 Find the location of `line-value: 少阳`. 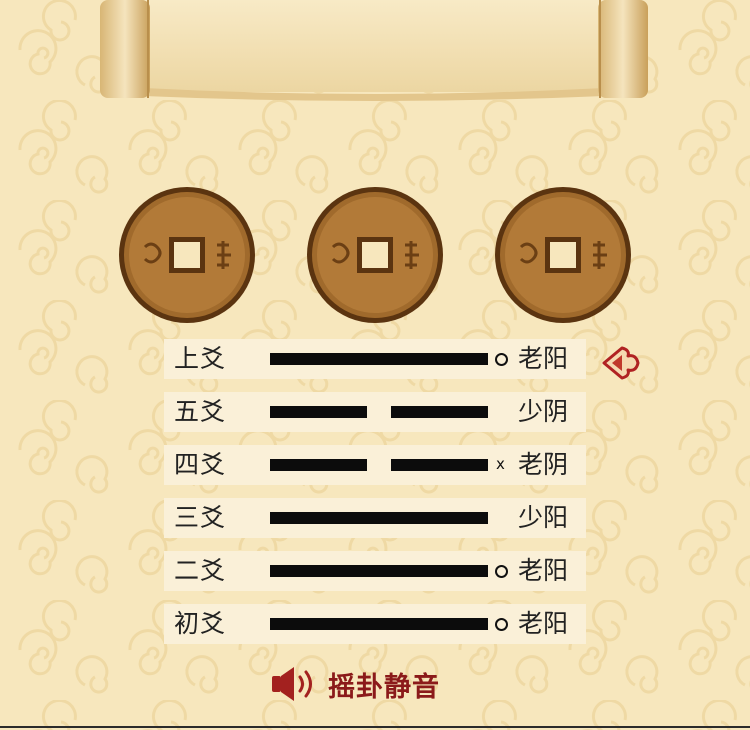

line-value: 少阳 is located at coordinates (543, 517).